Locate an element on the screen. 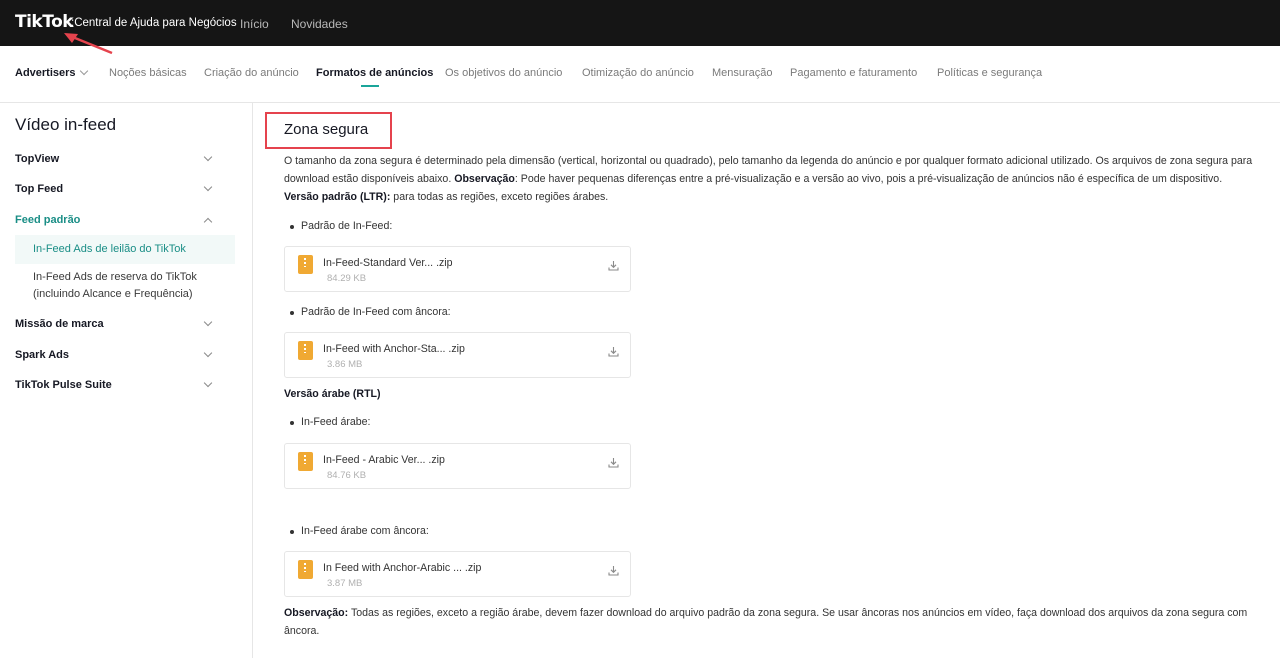 The image size is (1280, 658). file-name: In-Feed-Standard Ver... .zip is located at coordinates (388, 263).